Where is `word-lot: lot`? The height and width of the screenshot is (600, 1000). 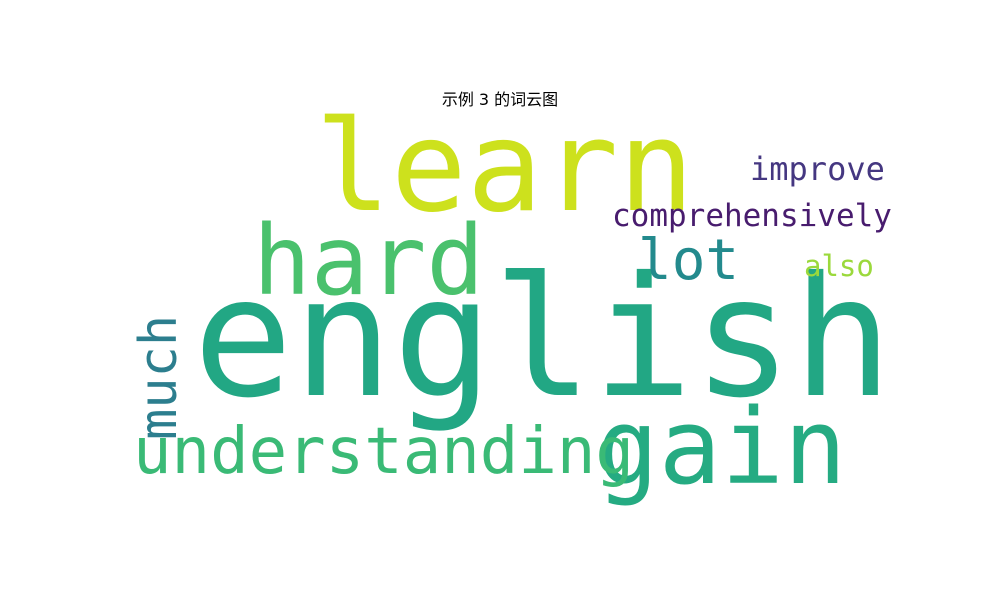
word-lot: lot is located at coordinates (689, 260).